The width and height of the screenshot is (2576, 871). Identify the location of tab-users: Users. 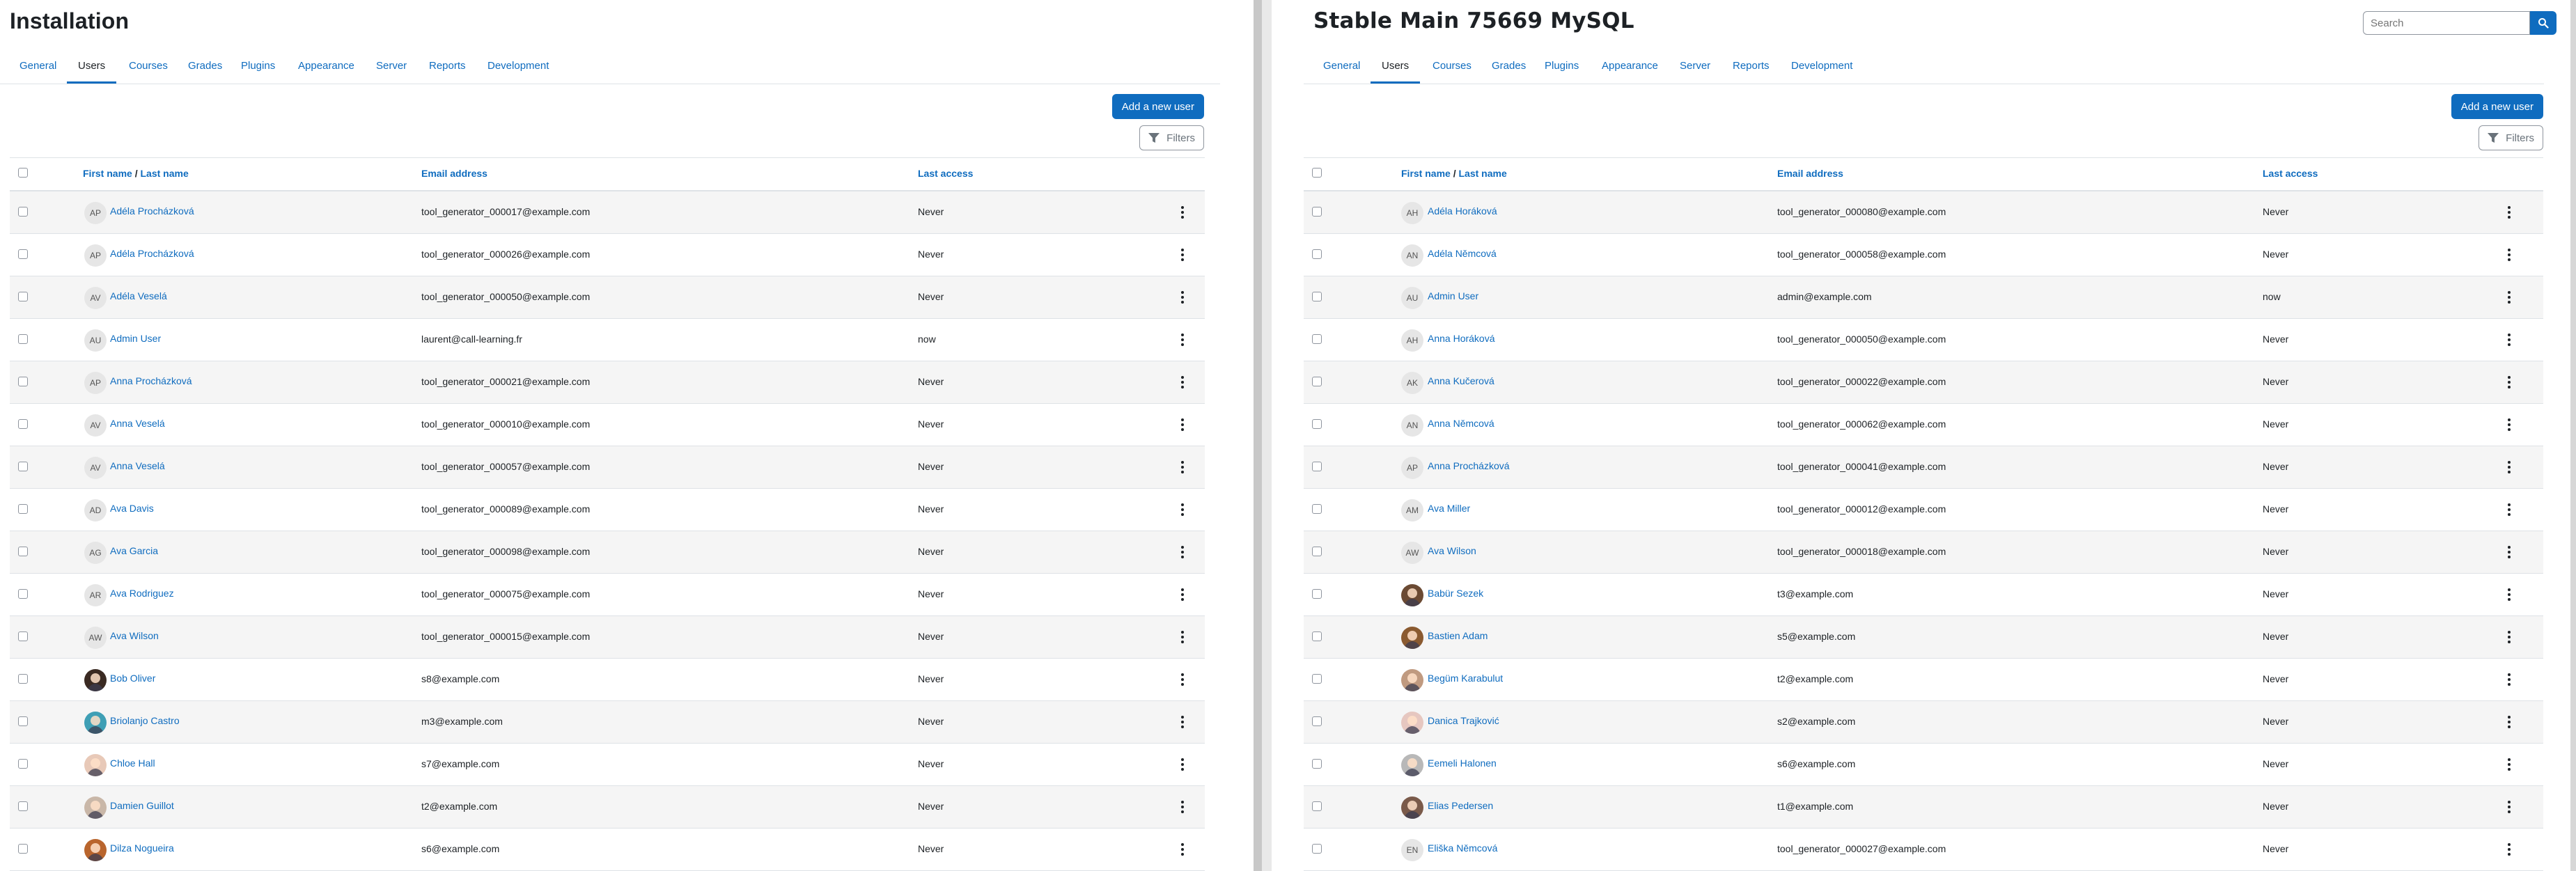
(92, 70).